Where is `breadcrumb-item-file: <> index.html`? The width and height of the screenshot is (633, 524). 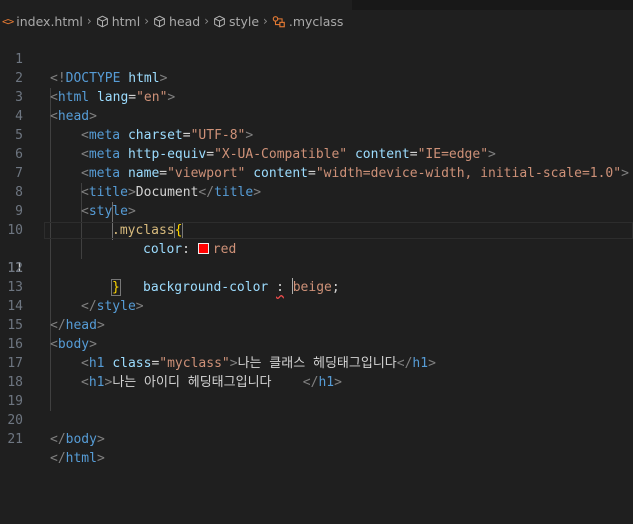
breadcrumb-item-file: <> index.html is located at coordinates (41, 21).